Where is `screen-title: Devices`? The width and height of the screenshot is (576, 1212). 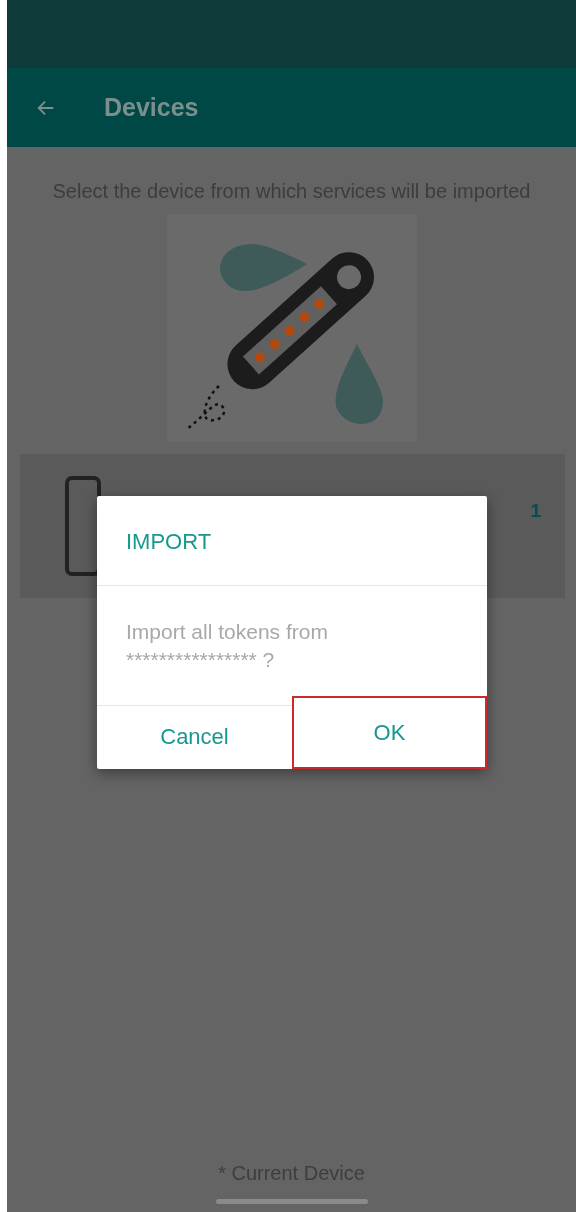
screen-title: Devices is located at coordinates (151, 107).